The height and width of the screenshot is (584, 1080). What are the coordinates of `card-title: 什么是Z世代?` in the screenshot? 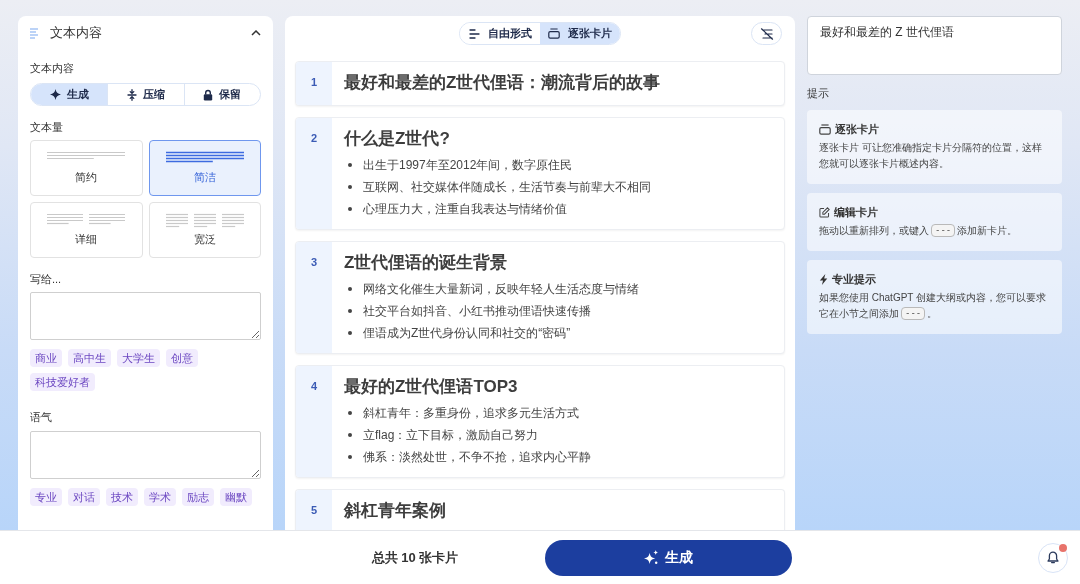 It's located at (397, 139).